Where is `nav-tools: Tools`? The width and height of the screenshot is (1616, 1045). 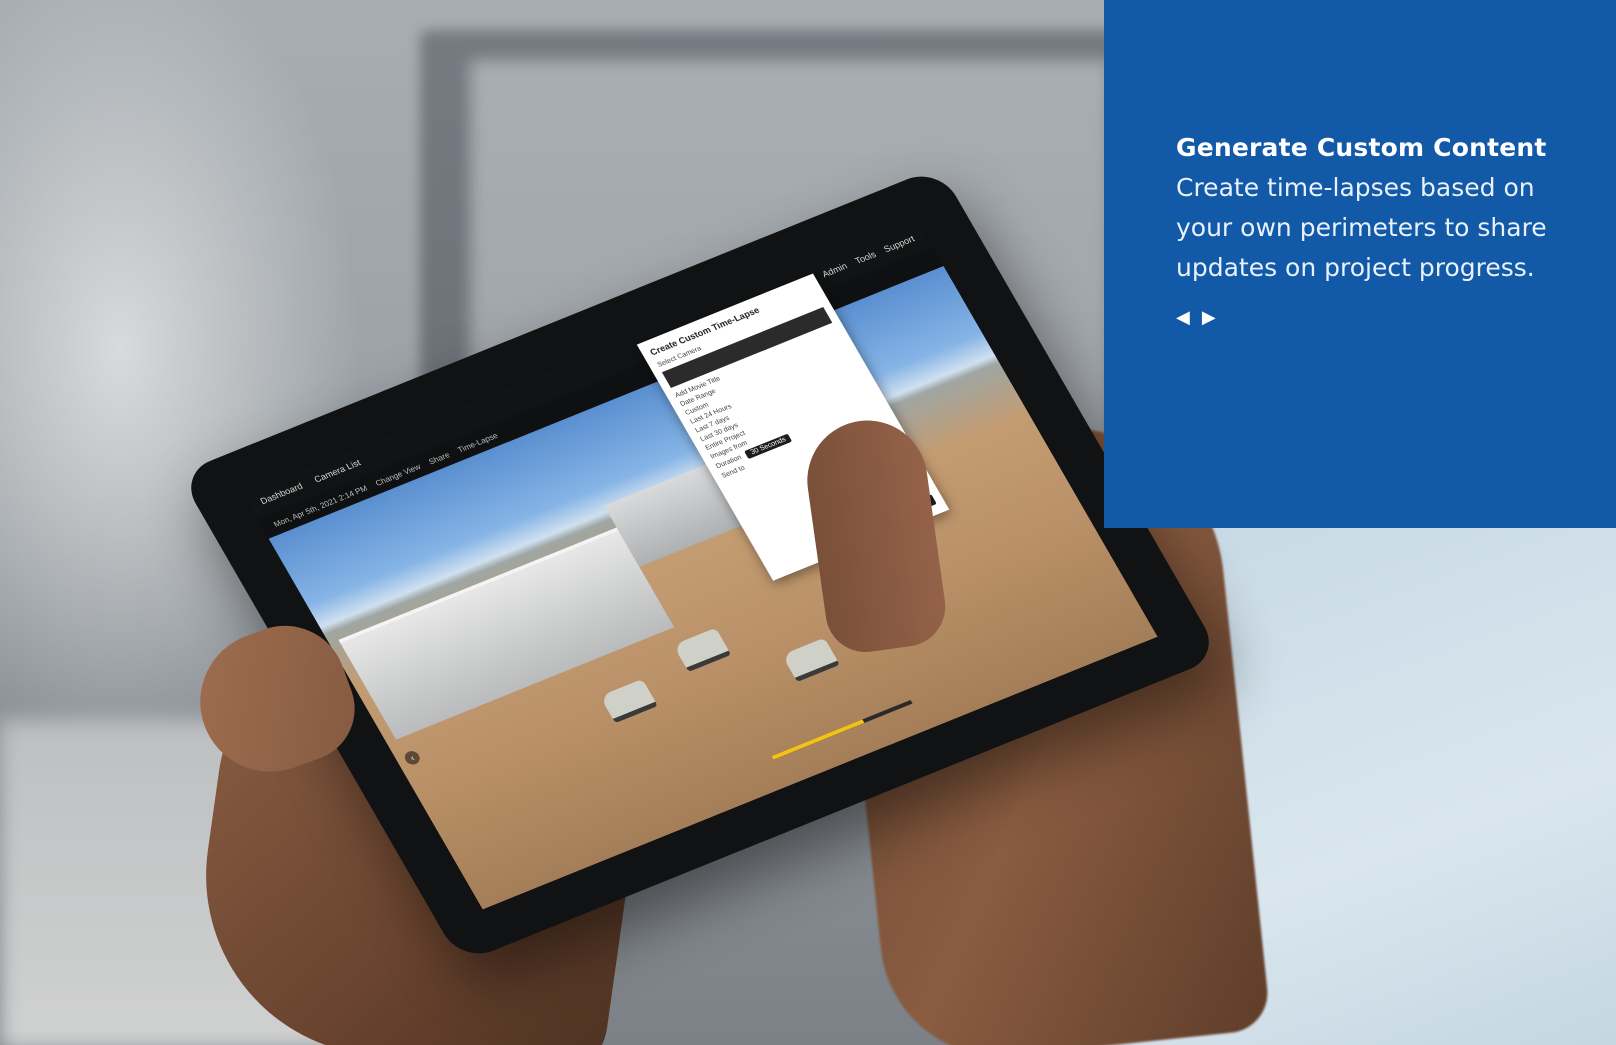 nav-tools: Tools is located at coordinates (865, 257).